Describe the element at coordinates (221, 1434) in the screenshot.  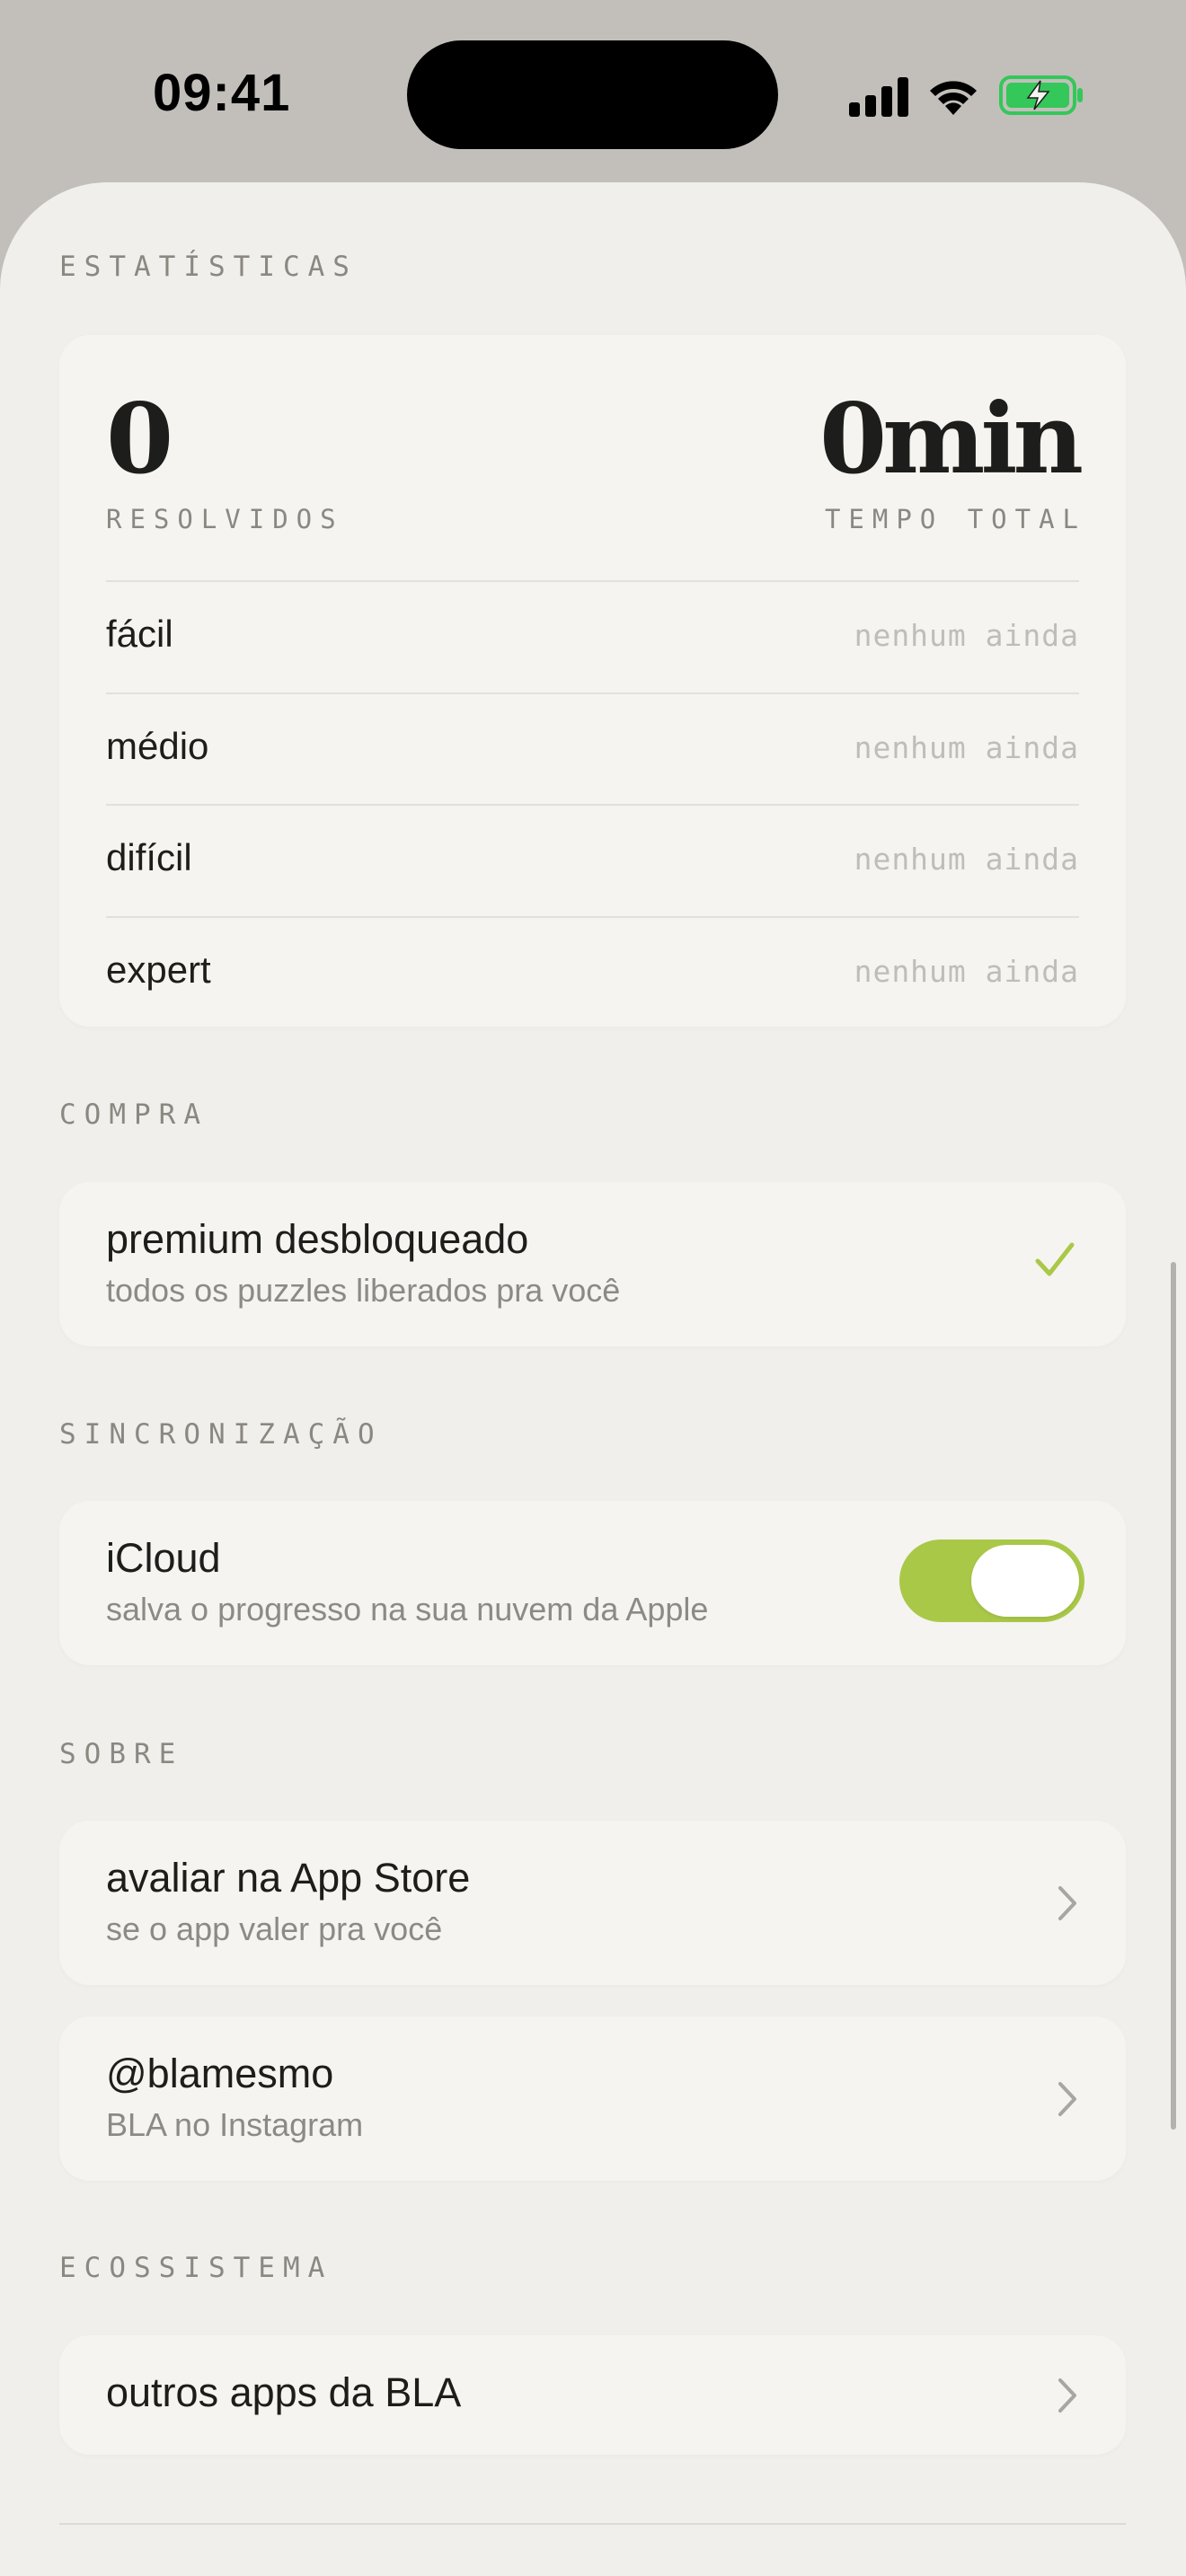
I see `section-label-sync: SINCRONIZAÇÃO` at that location.